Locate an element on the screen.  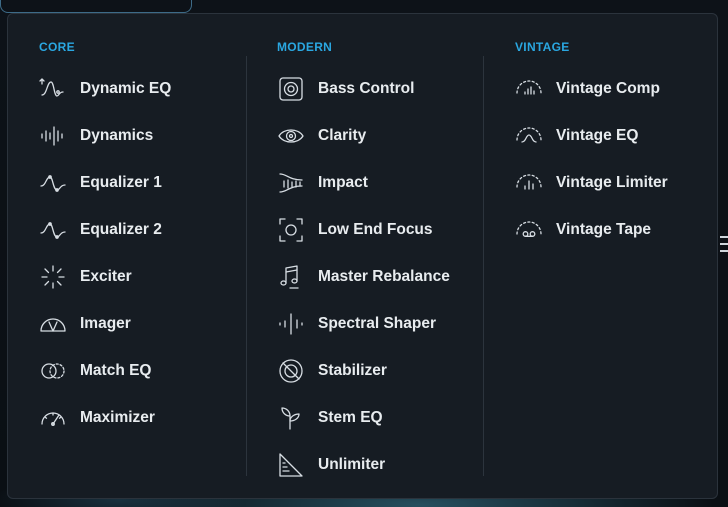
menu-item-label: Exciter is located at coordinates (106, 276).